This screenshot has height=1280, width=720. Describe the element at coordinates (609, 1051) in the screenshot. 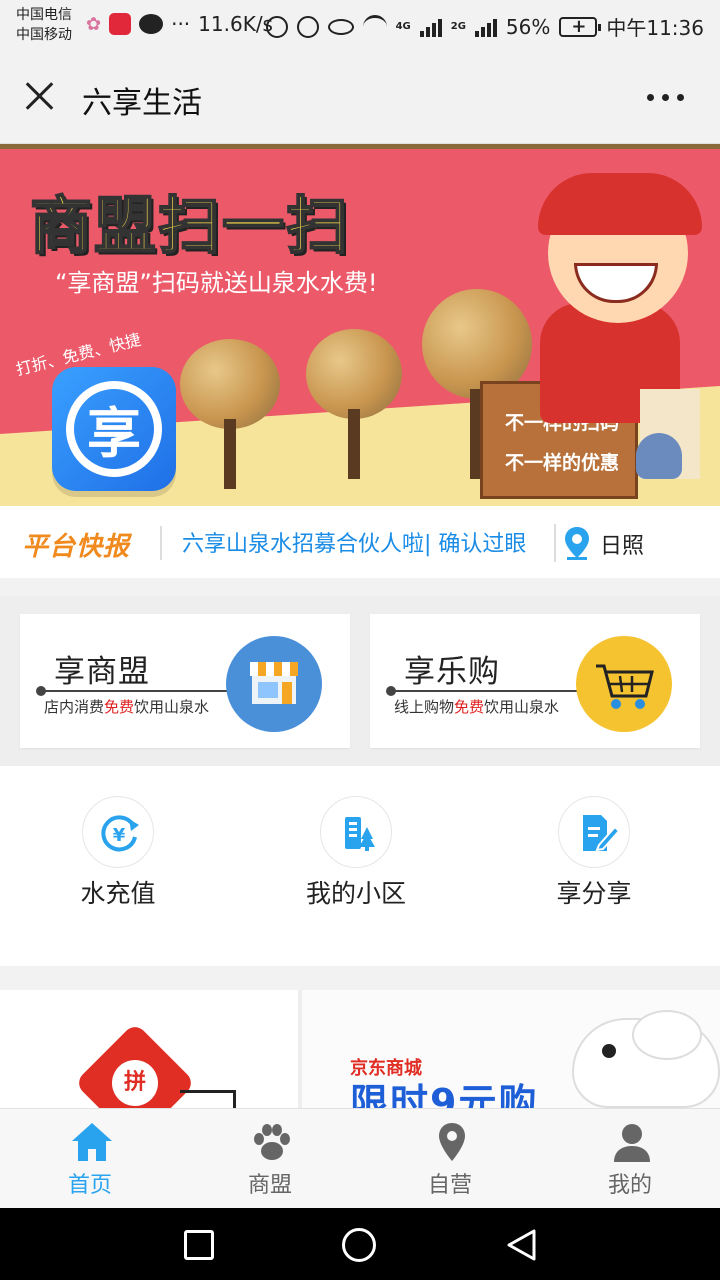

I see `jd-mascot-eye` at that location.